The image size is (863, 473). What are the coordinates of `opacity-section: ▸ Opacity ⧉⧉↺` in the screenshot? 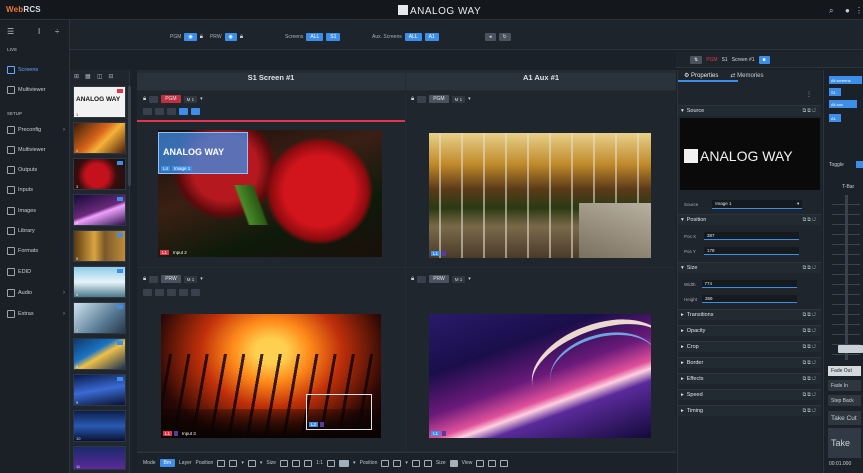 It's located at (749, 330).